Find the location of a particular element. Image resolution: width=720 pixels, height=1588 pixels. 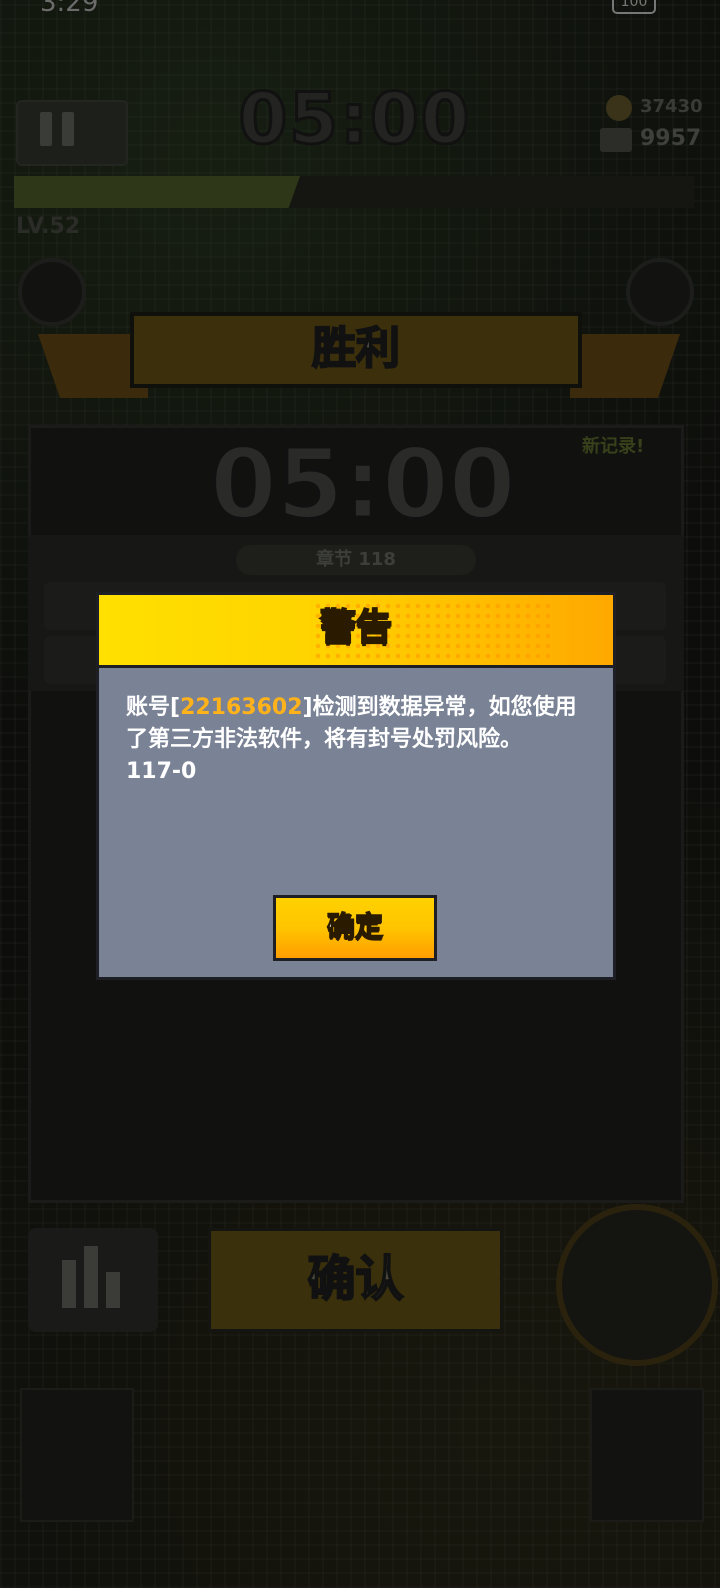

skill-orb-right is located at coordinates (660, 292).